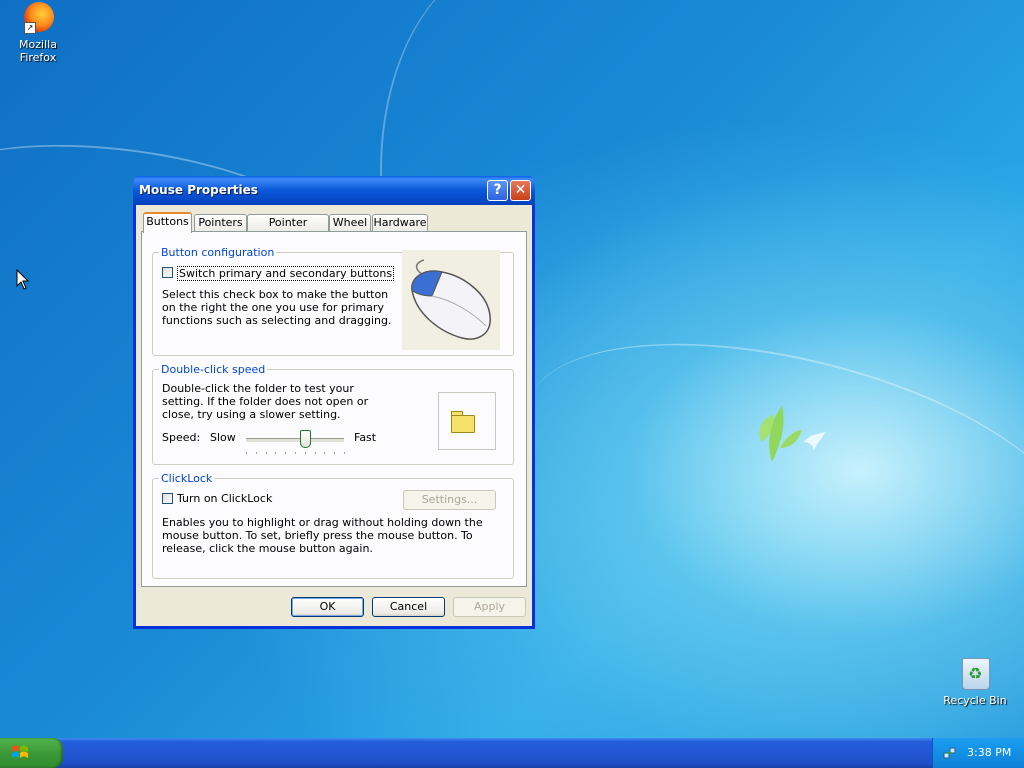  I want to click on wallpaper-bird-icon, so click(815, 441).